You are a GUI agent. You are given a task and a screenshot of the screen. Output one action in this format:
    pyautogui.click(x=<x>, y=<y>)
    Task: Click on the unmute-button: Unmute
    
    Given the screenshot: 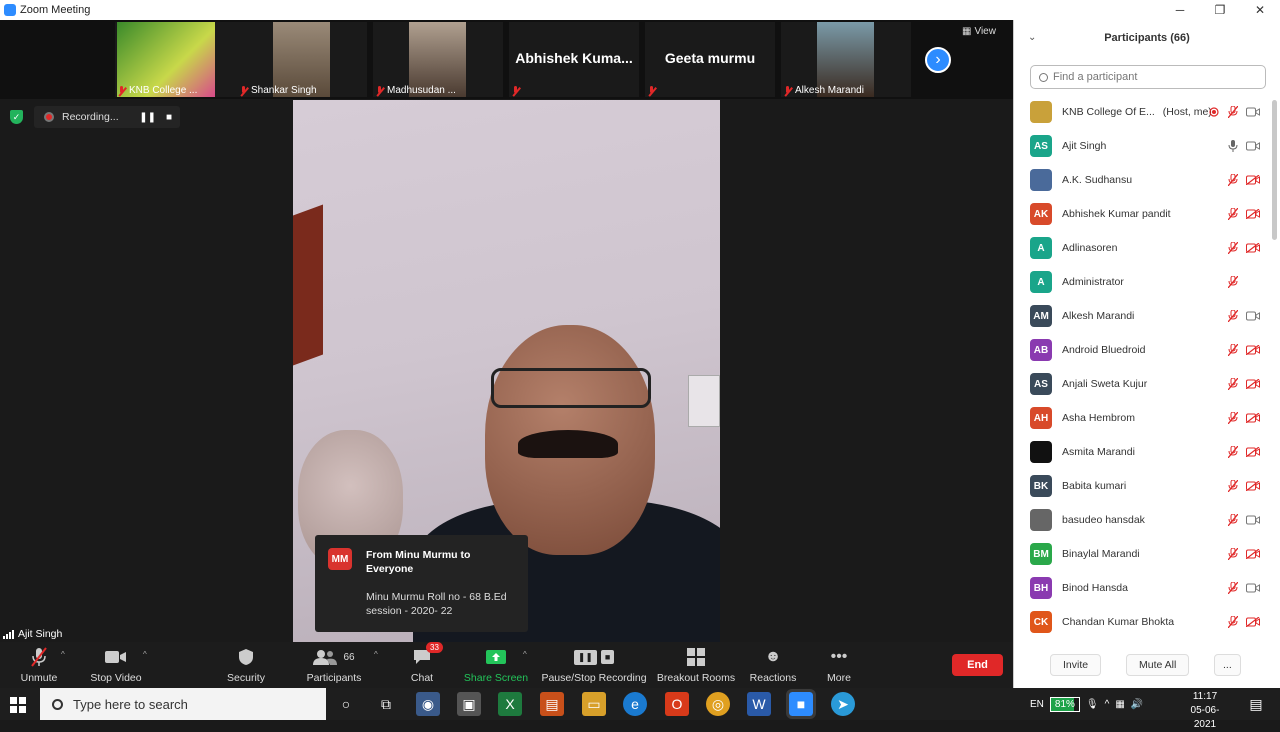 What is the action you would take?
    pyautogui.click(x=39, y=666)
    